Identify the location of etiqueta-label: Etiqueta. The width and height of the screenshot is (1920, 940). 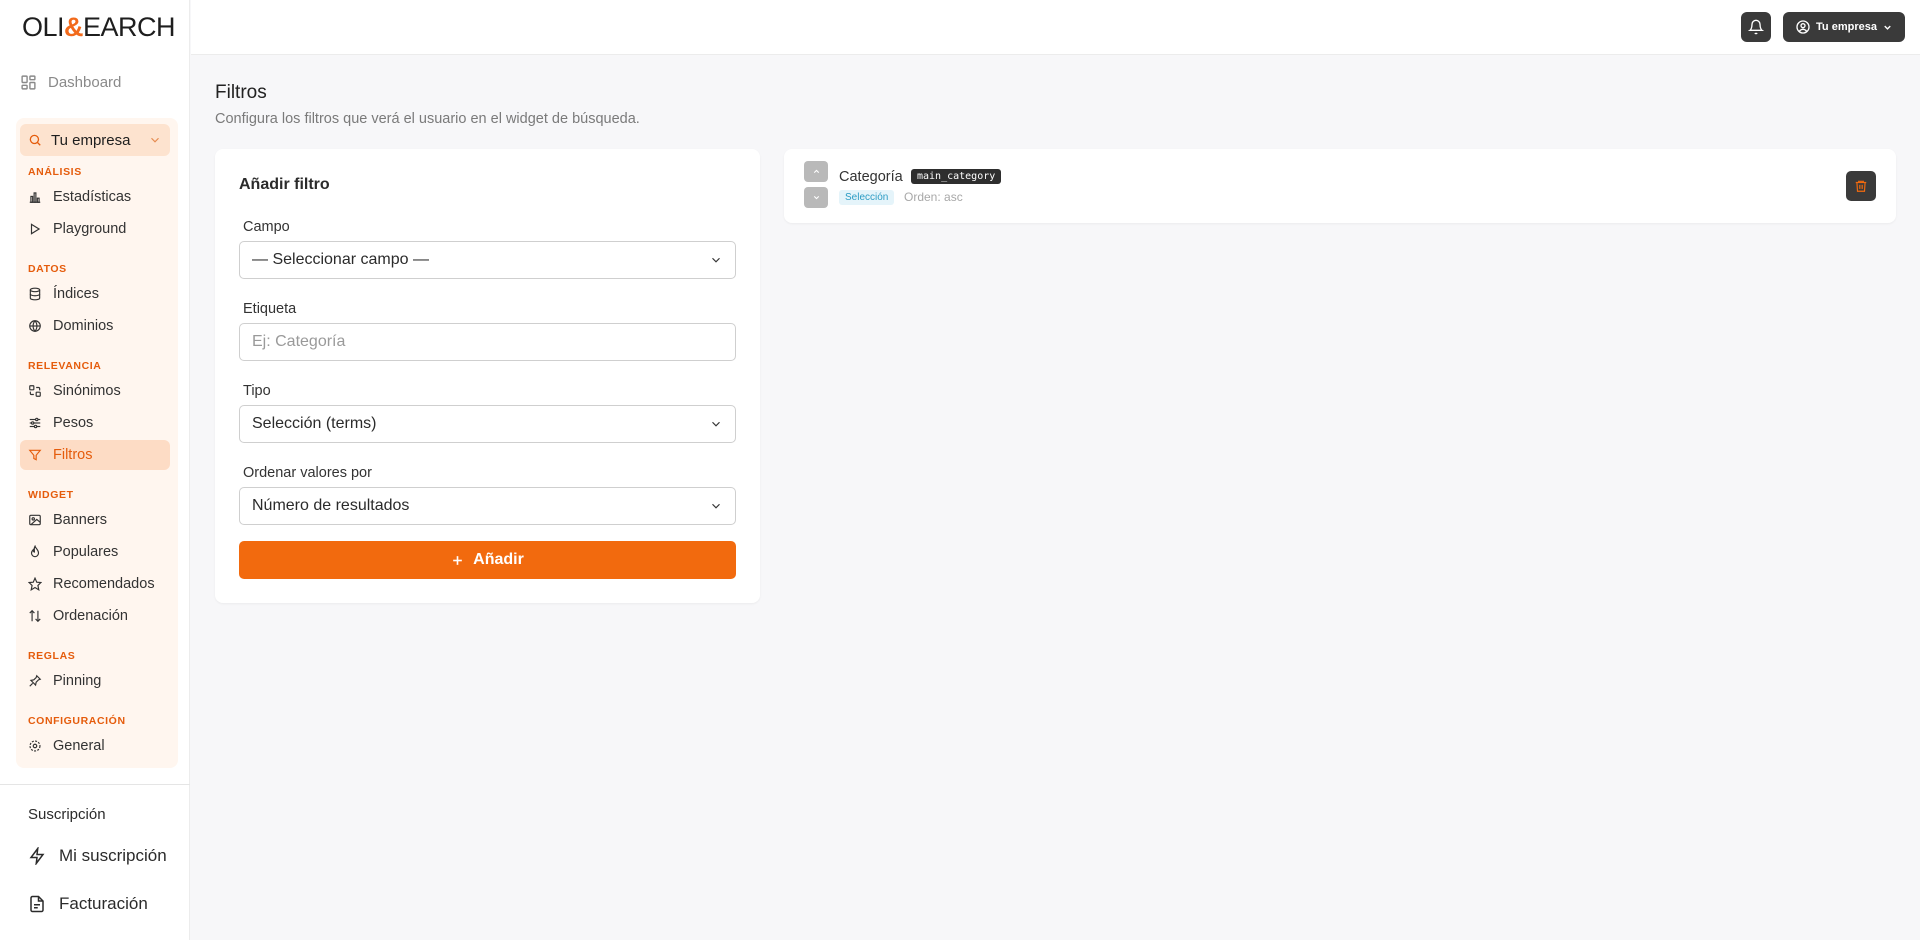
(270, 309).